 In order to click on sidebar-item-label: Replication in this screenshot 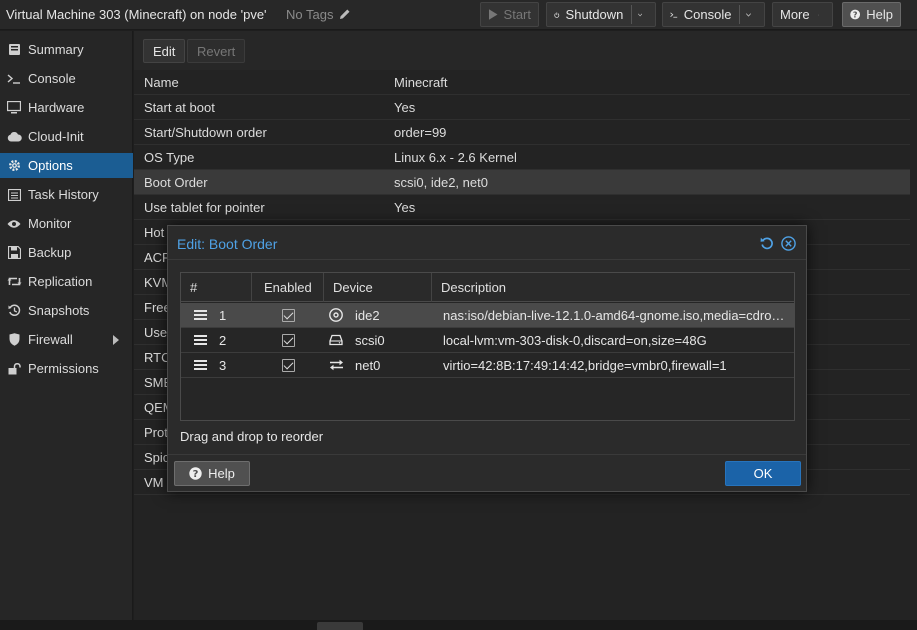, I will do `click(60, 281)`.